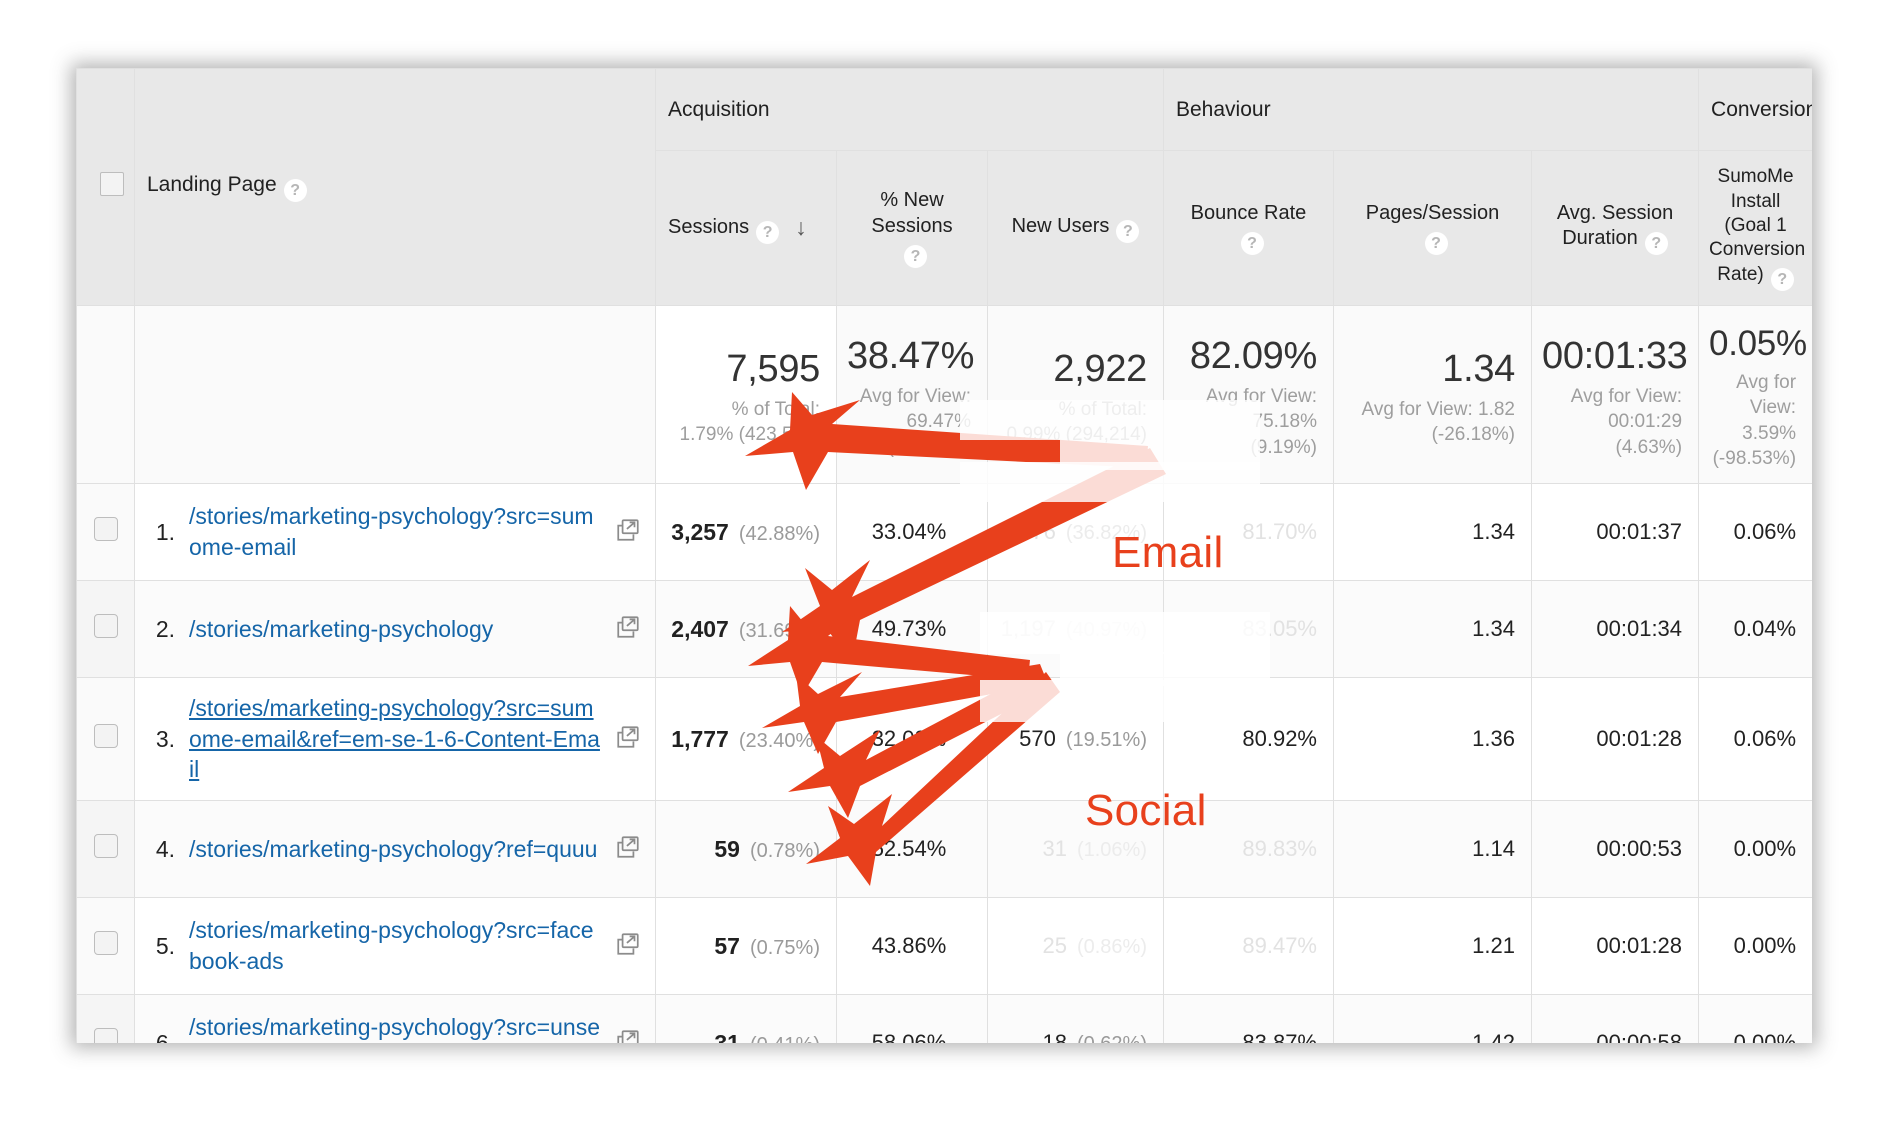 The height and width of the screenshot is (1124, 1880). I want to click on column-header-sessions: Sessions? ↓, so click(746, 228).